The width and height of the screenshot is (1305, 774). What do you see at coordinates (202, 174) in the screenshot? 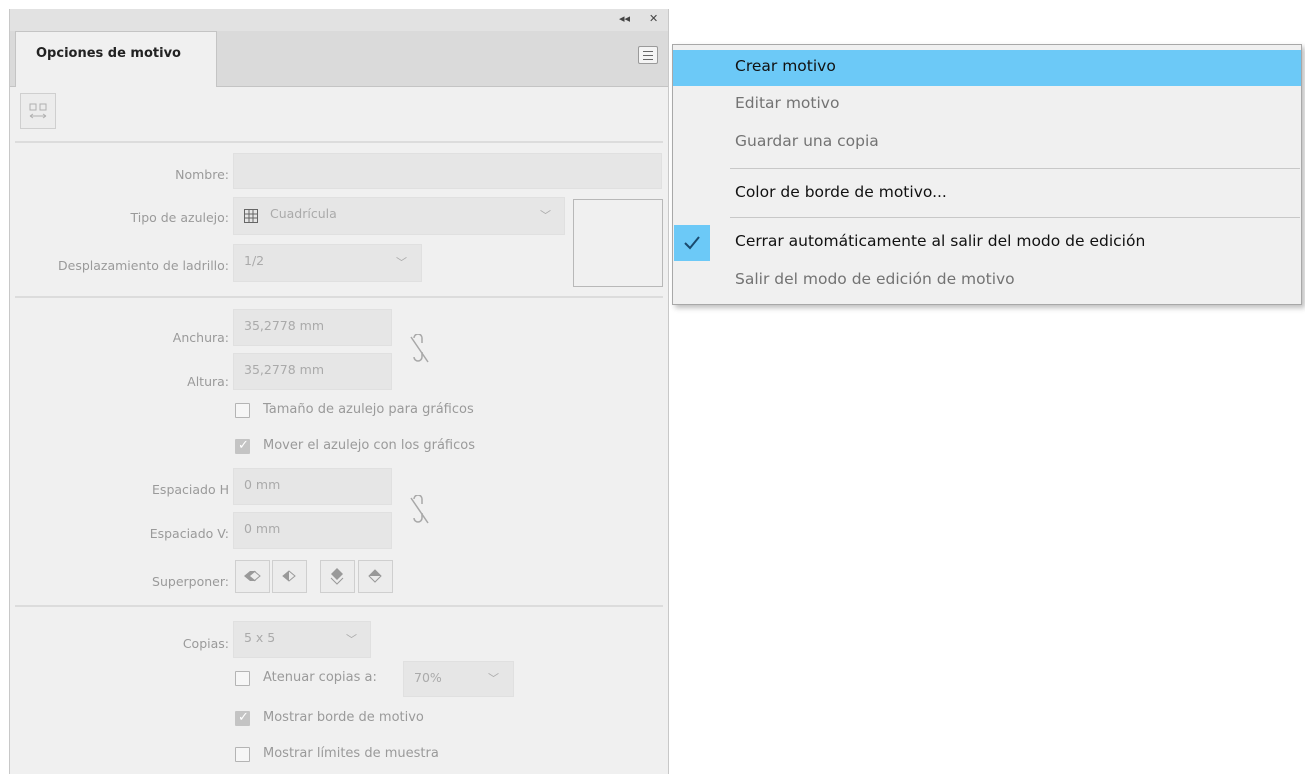
I see `nombre-label: Nombre:` at bounding box center [202, 174].